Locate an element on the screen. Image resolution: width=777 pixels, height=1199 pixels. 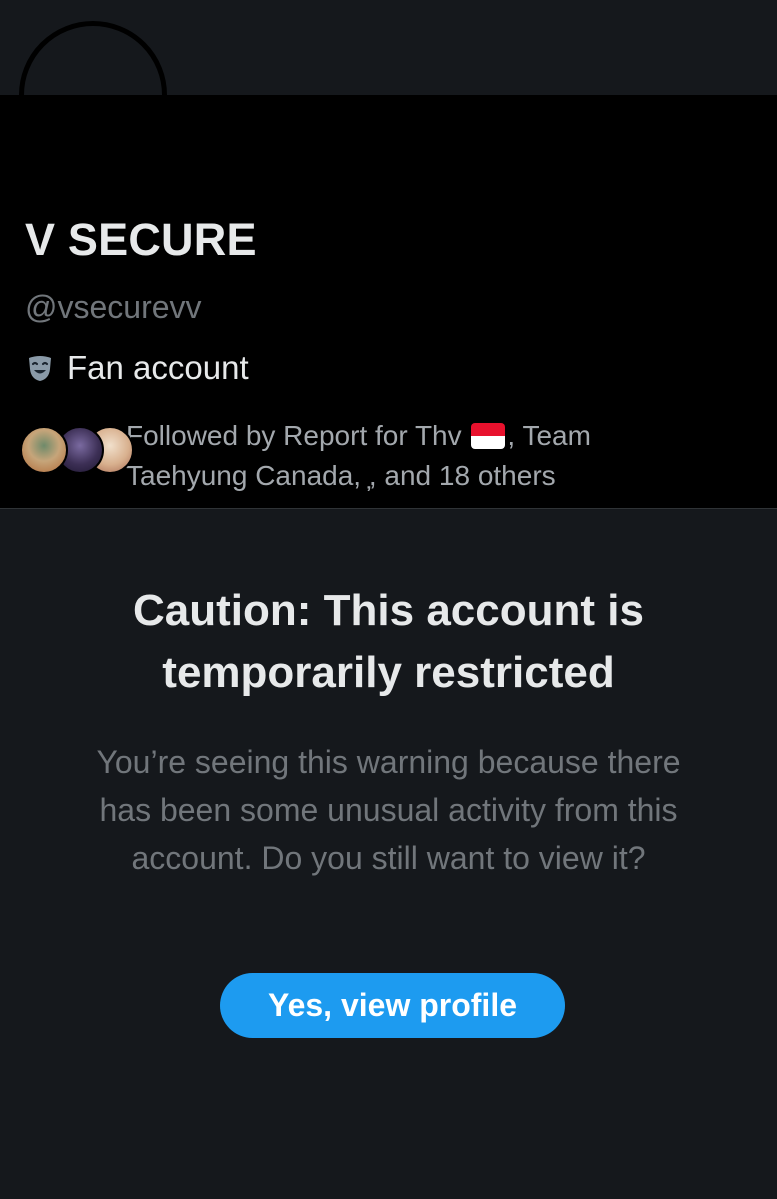
profile-bio: Fan account is located at coordinates (137, 368).